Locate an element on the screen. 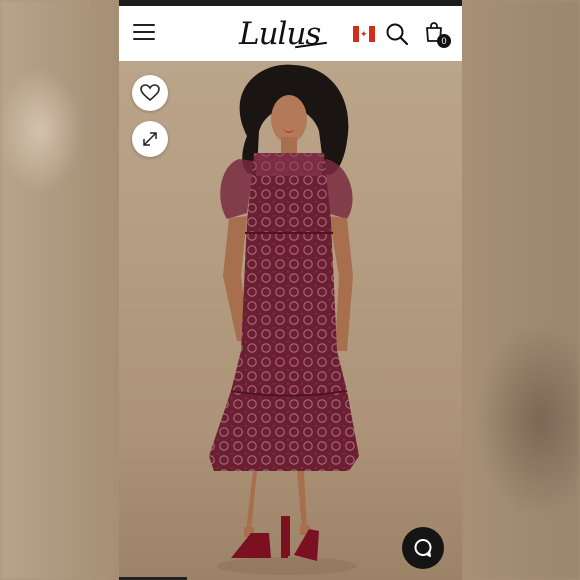  site-header: Lulus ✦ 0 is located at coordinates (290, 34).